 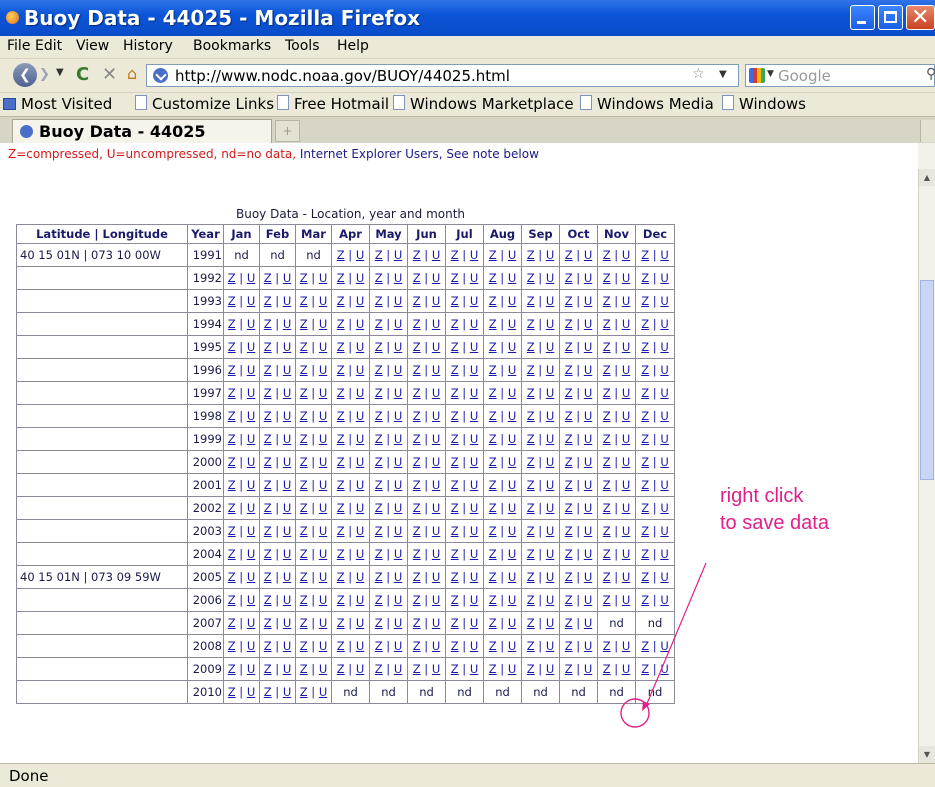 I want to click on menu-history: History, so click(x=148, y=46).